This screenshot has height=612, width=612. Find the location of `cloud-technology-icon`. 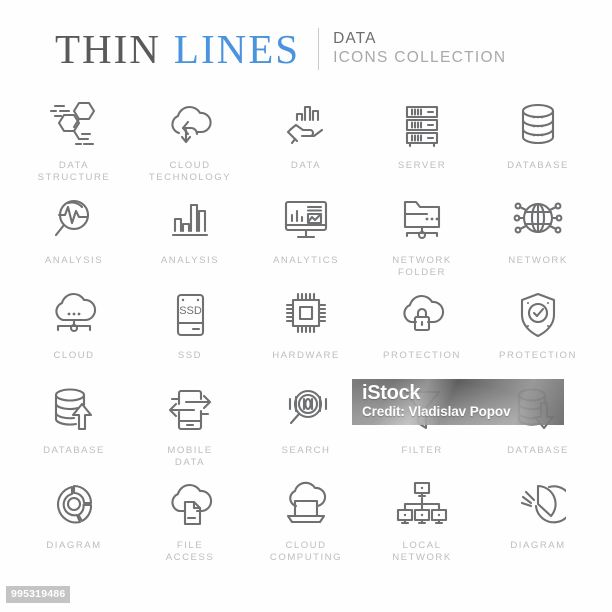

cloud-technology-icon is located at coordinates (190, 125).